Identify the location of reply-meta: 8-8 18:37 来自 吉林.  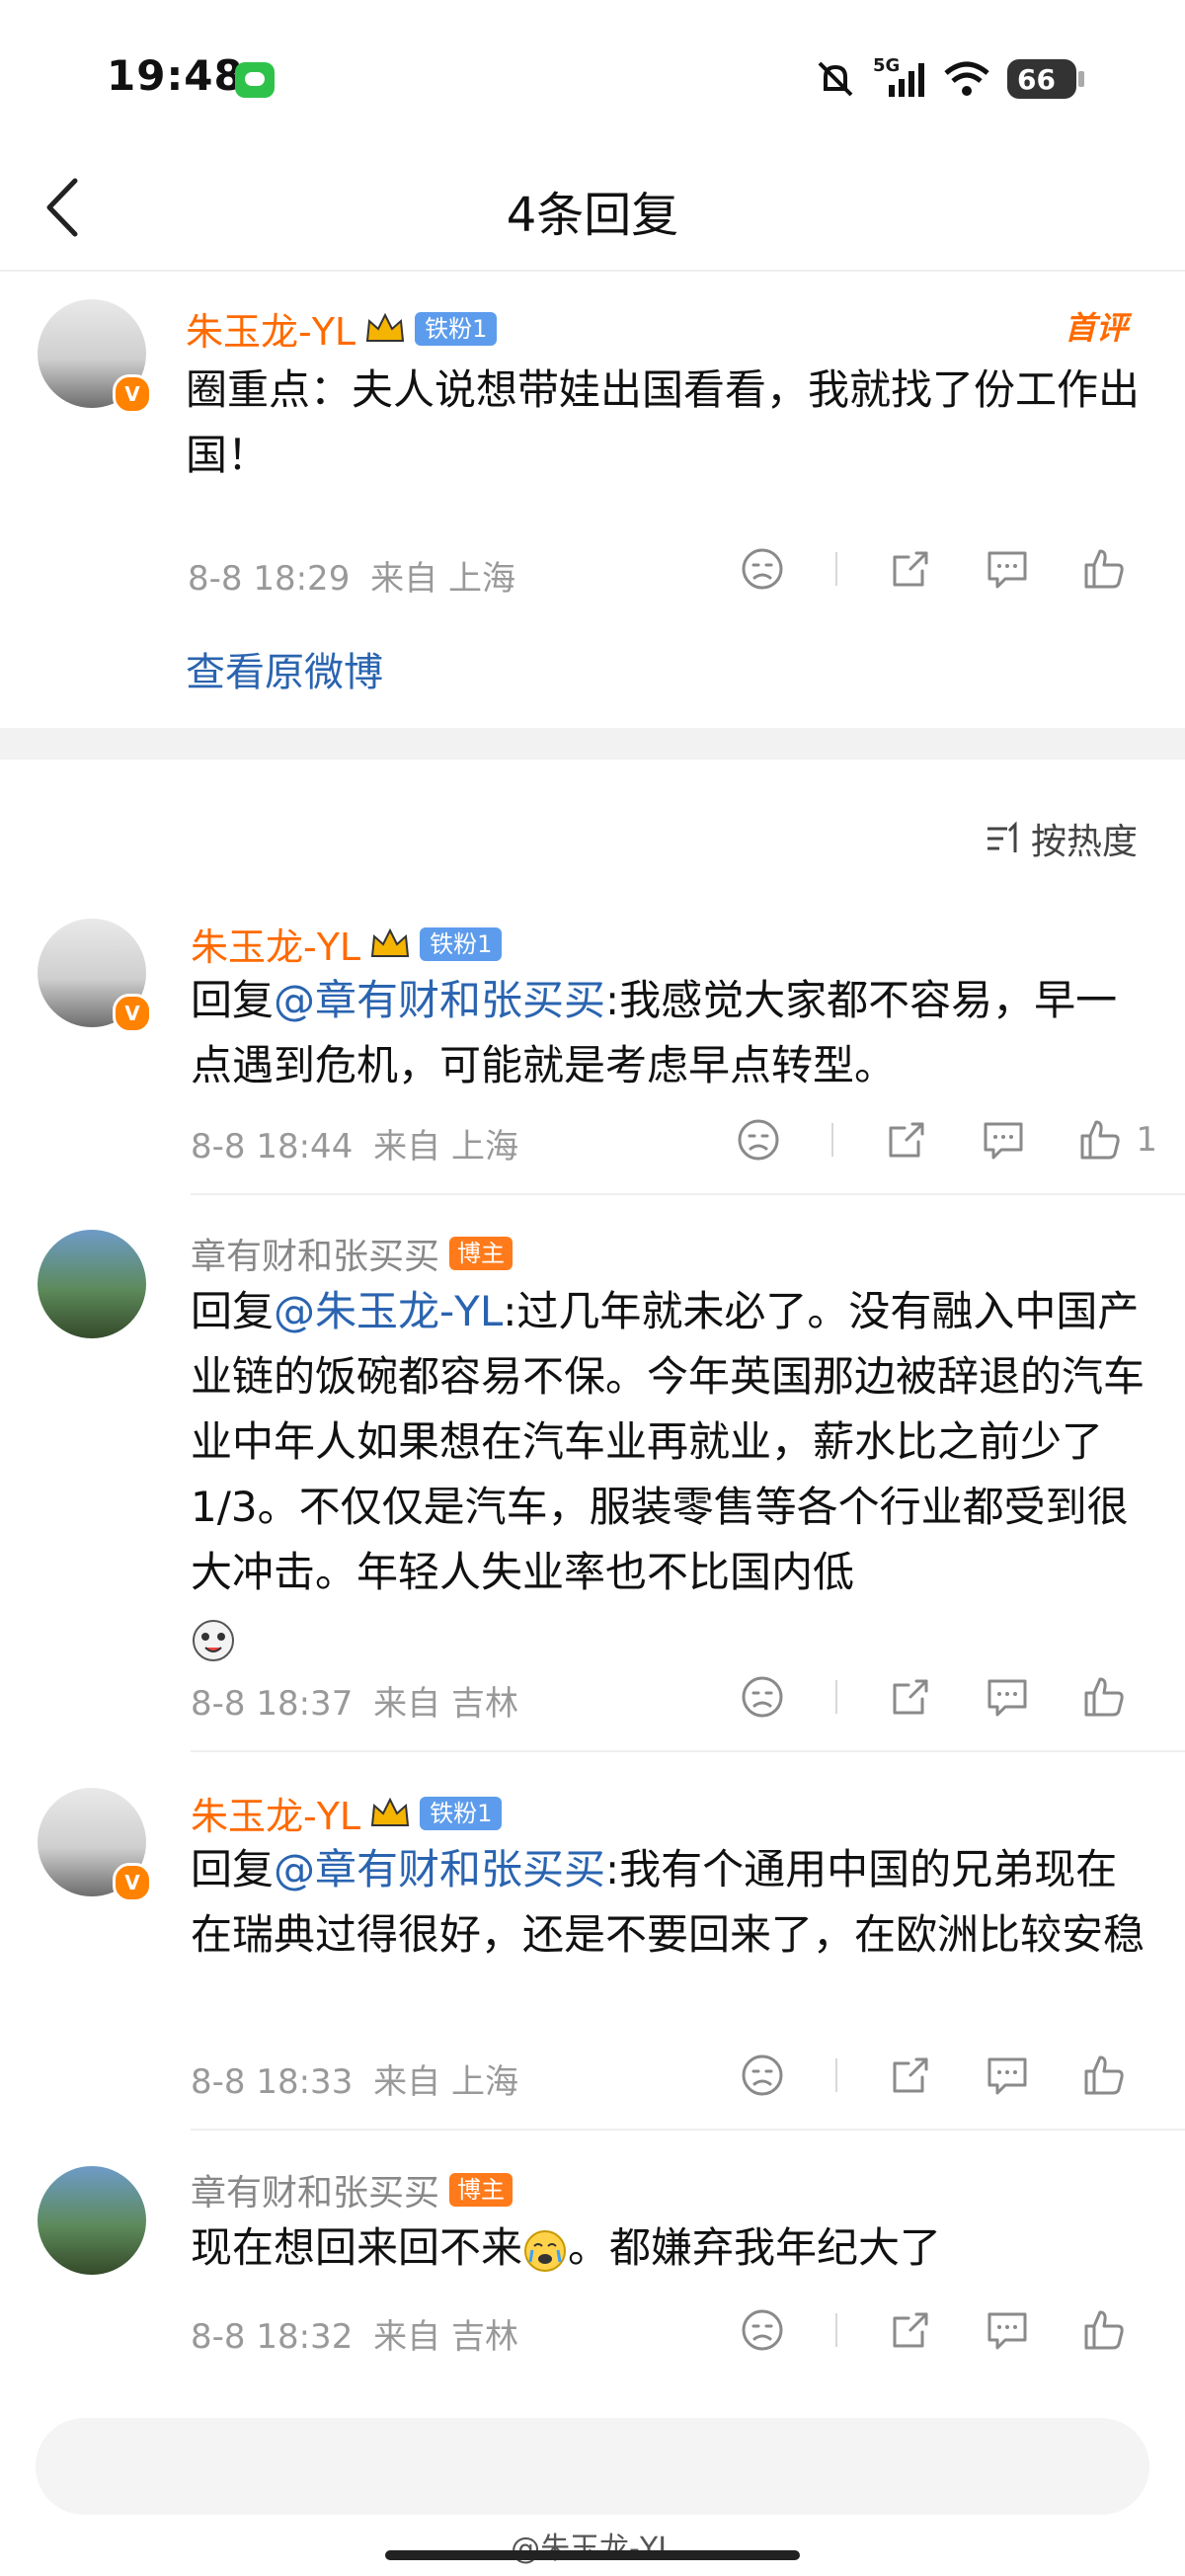
(355, 1700).